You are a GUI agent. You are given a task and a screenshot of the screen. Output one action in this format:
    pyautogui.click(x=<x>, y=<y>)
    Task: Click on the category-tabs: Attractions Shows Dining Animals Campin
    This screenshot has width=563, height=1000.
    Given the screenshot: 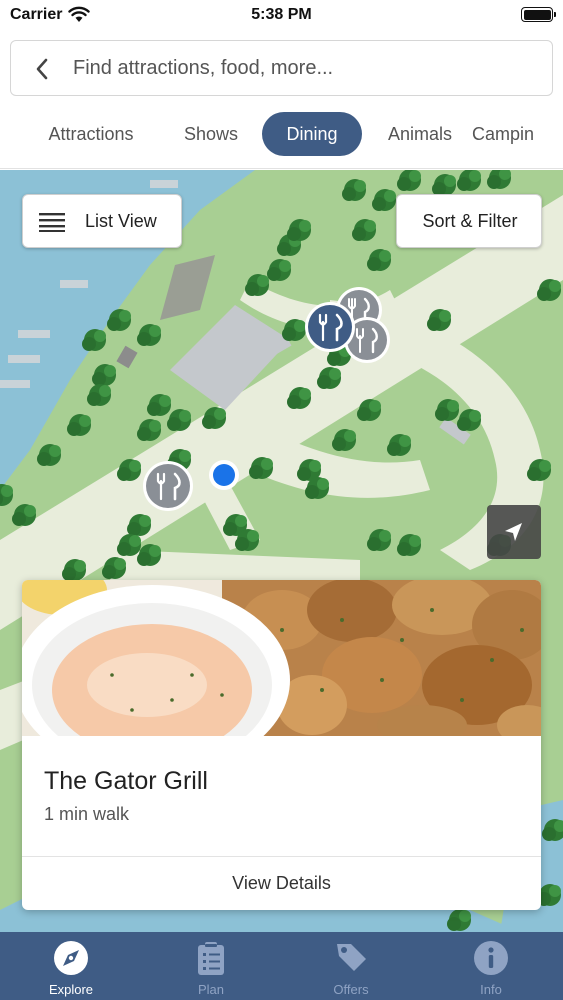 What is the action you would take?
    pyautogui.click(x=281, y=136)
    